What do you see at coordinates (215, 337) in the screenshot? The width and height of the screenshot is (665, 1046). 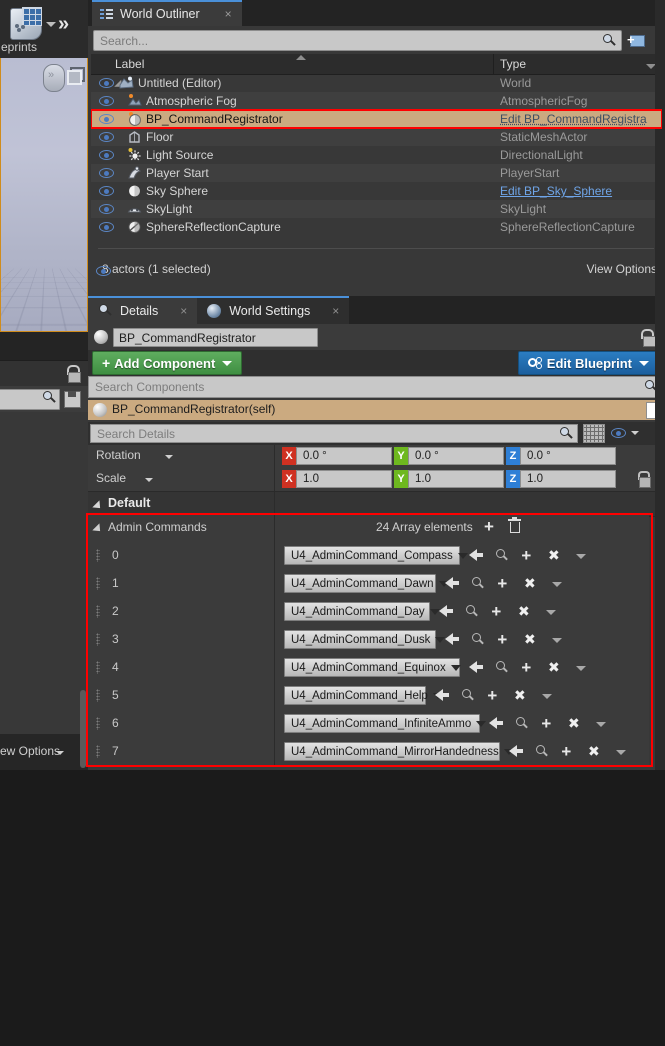 I see `actor-name-field: BP_CommandRegistrator` at bounding box center [215, 337].